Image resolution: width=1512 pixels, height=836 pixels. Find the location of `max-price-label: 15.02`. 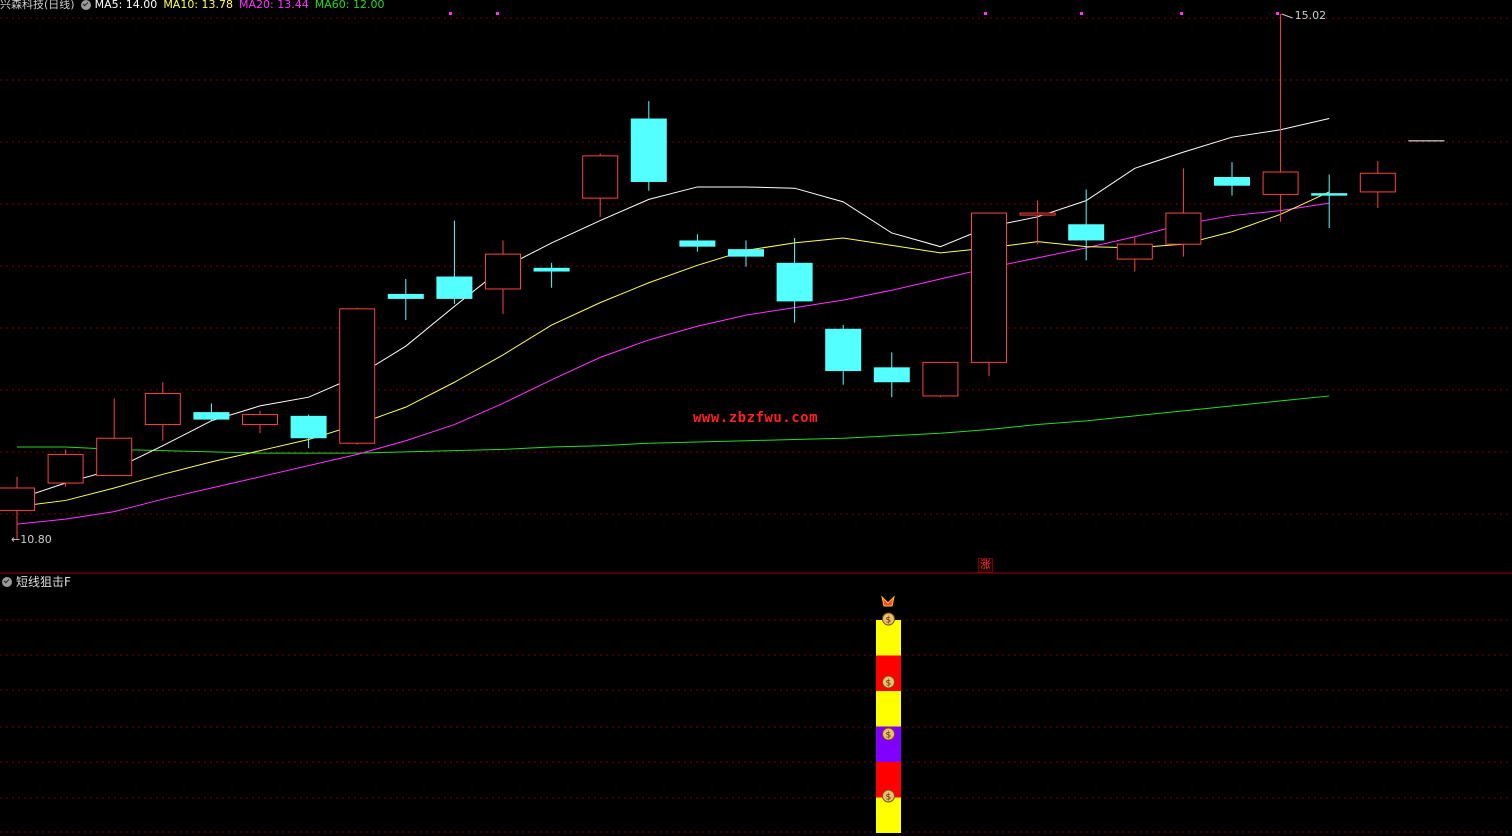

max-price-label: 15.02 is located at coordinates (1311, 15).